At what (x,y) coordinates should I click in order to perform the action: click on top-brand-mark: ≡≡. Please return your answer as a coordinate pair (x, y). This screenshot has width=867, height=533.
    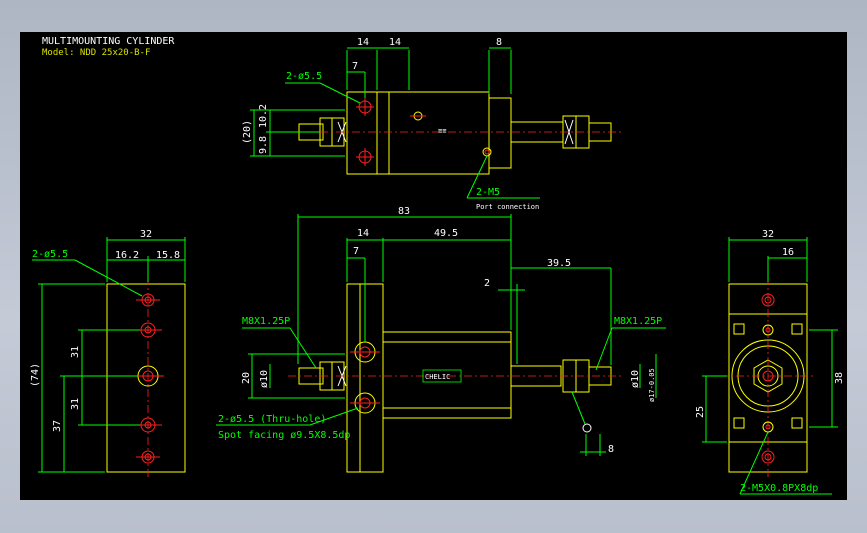
    Looking at the image, I should click on (442, 131).